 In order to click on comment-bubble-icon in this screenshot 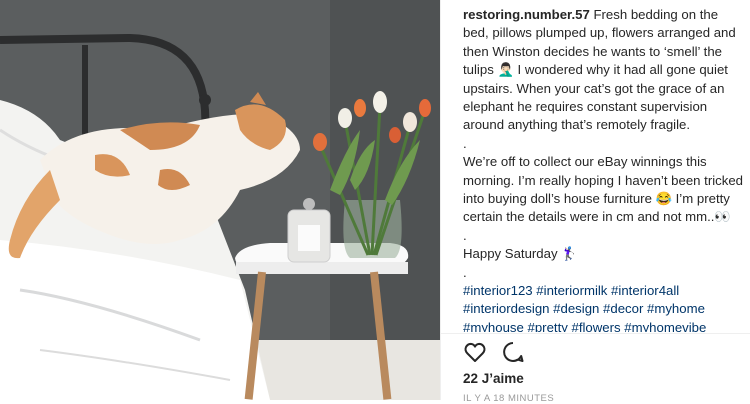, I will do `click(513, 352)`.